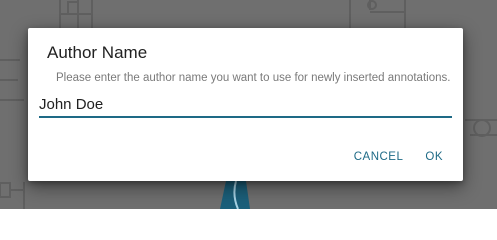 The height and width of the screenshot is (240, 497). What do you see at coordinates (245, 117) in the screenshot?
I see `input-underline` at bounding box center [245, 117].